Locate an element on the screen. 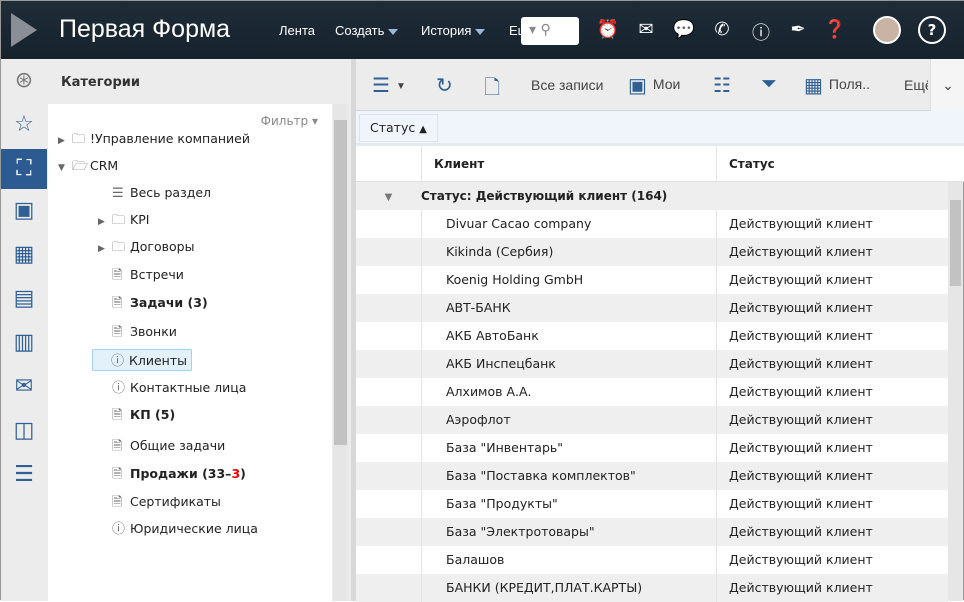 This screenshot has height=602, width=964. calendar-icon: ▦ is located at coordinates (24, 255).